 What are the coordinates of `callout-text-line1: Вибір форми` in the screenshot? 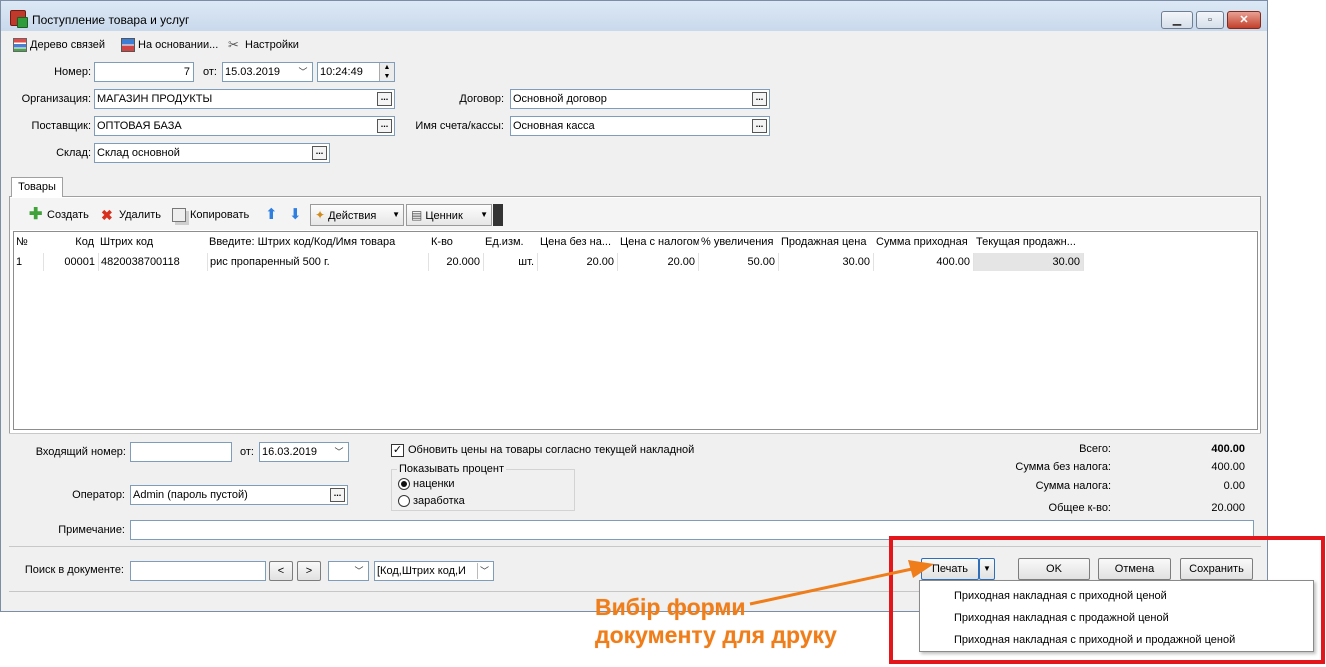 It's located at (670, 607).